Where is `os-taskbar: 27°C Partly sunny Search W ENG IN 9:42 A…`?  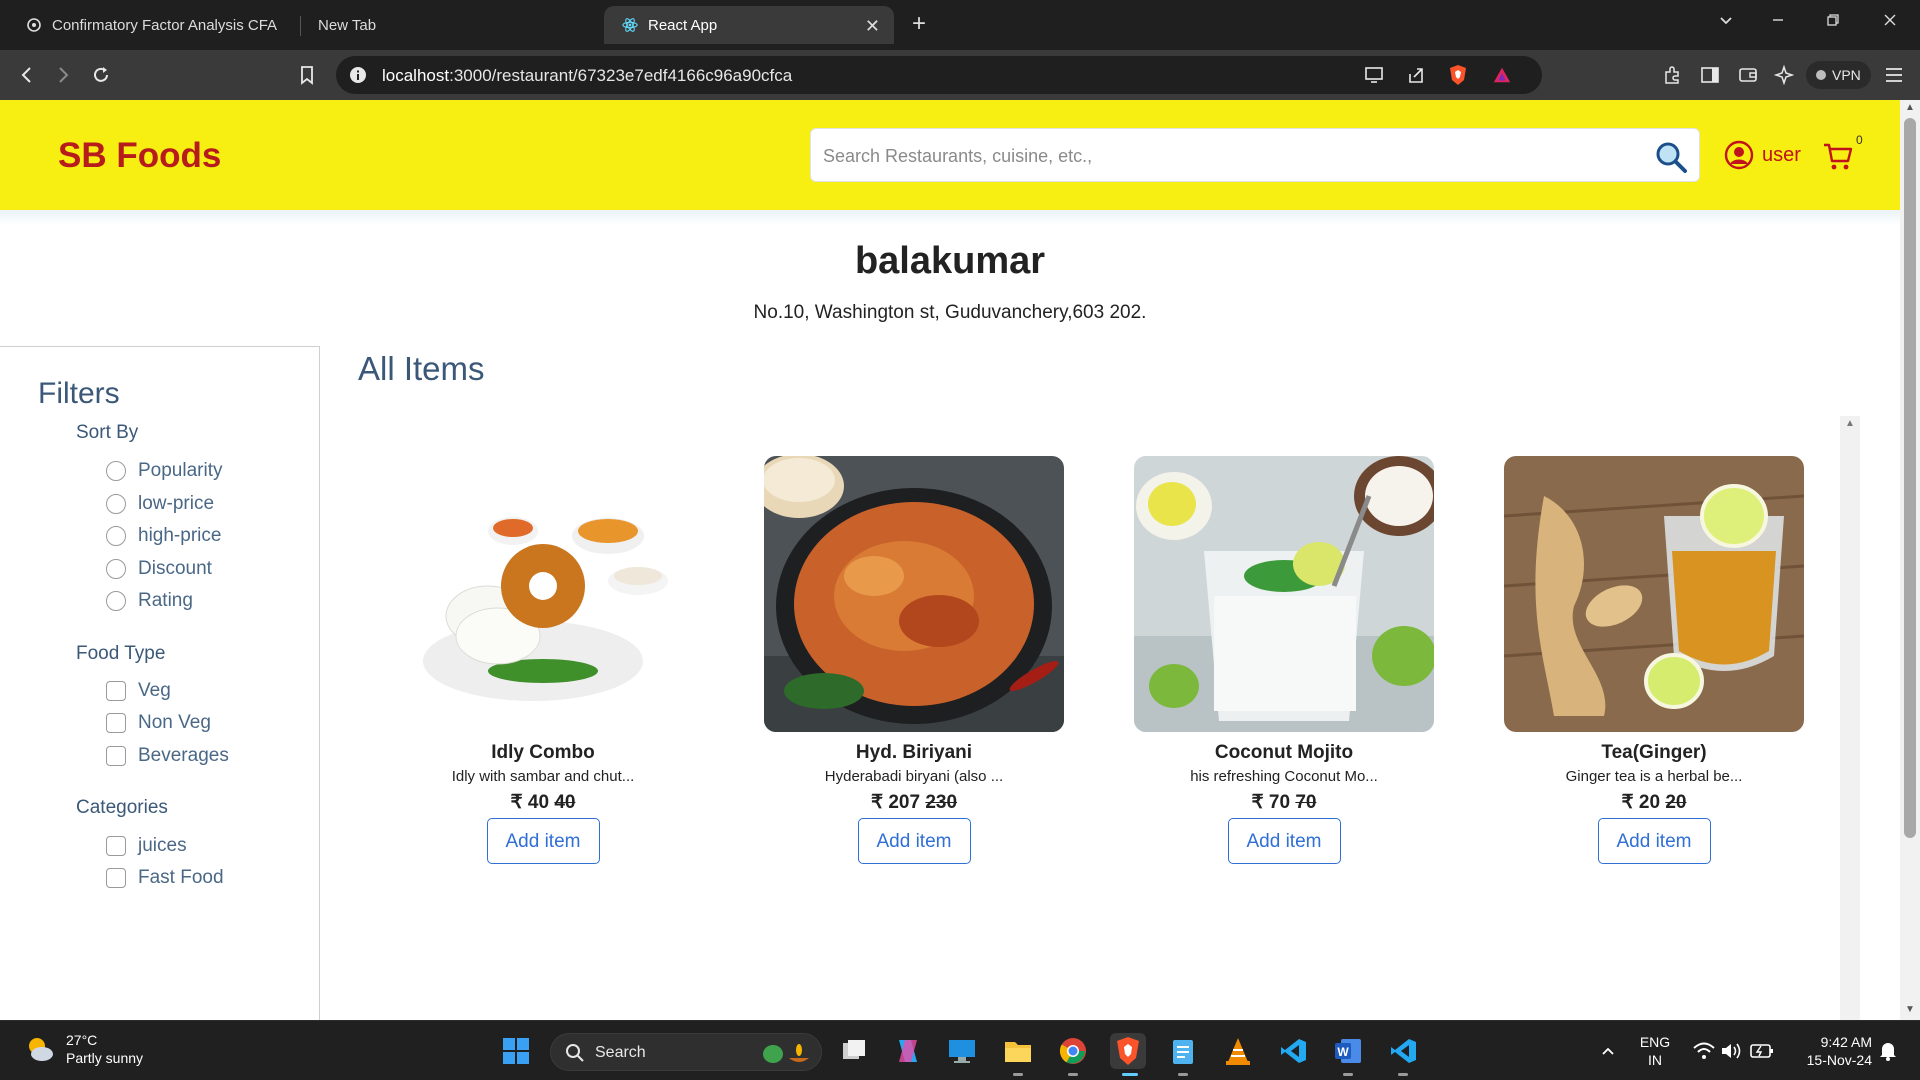
os-taskbar: 27°C Partly sunny Search W ENG IN 9:42 A… is located at coordinates (960, 1050).